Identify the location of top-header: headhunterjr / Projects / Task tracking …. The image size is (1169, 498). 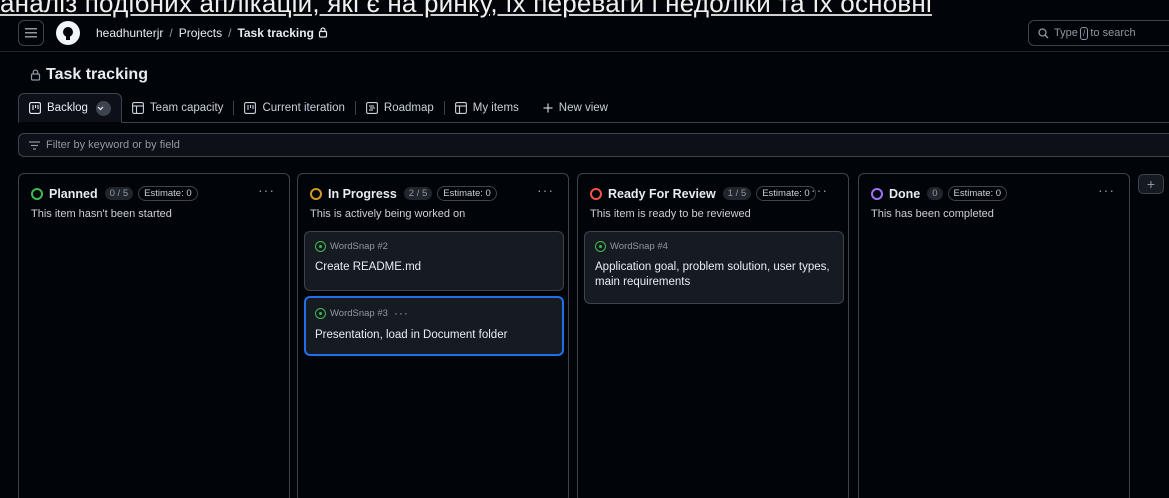
(584, 33).